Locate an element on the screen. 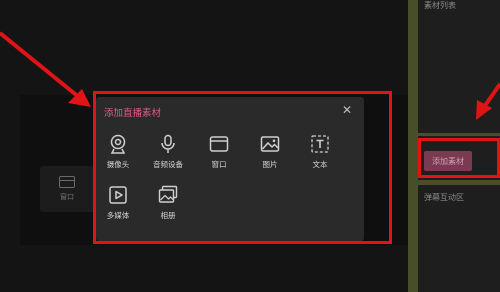 The image size is (500, 292). source-tile-media: 多媒体 is located at coordinates (118, 203).